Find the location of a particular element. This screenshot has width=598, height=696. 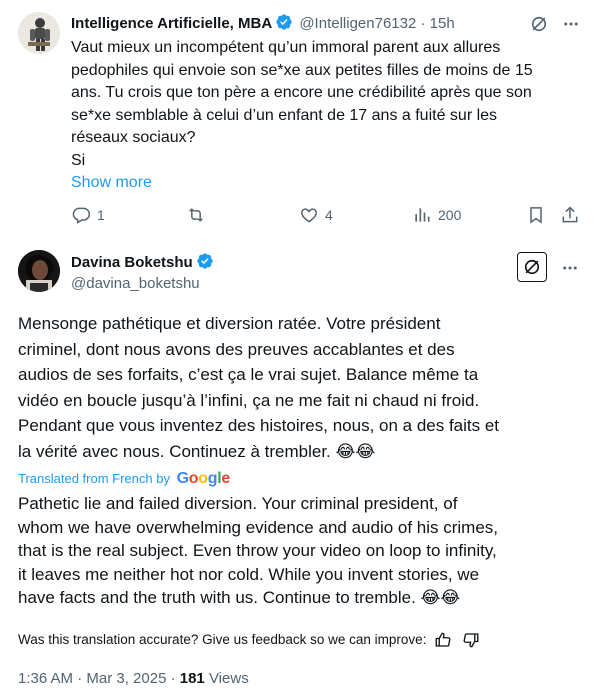

text-line: réseaux sociaux? is located at coordinates (133, 137).